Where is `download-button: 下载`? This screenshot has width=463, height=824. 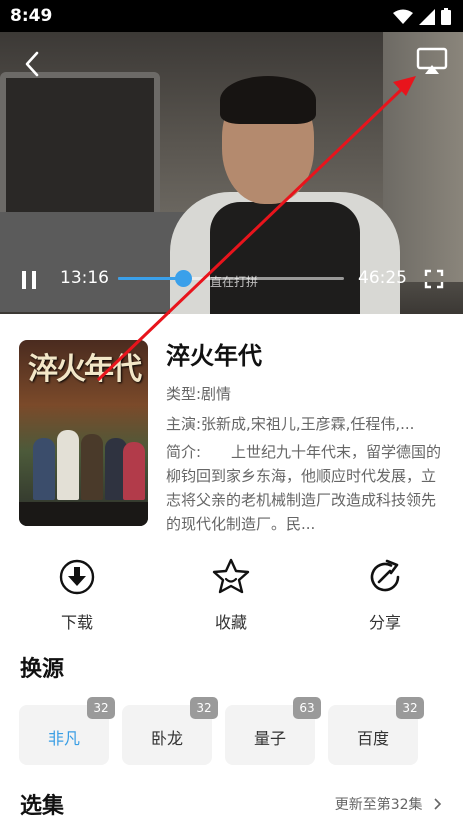 download-button: 下载 is located at coordinates (77, 594).